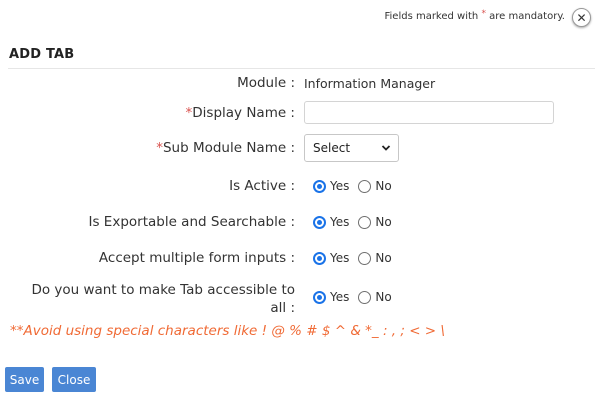 Image resolution: width=601 pixels, height=409 pixels. What do you see at coordinates (383, 258) in the screenshot?
I see `multiple-inputs-no-label: No` at bounding box center [383, 258].